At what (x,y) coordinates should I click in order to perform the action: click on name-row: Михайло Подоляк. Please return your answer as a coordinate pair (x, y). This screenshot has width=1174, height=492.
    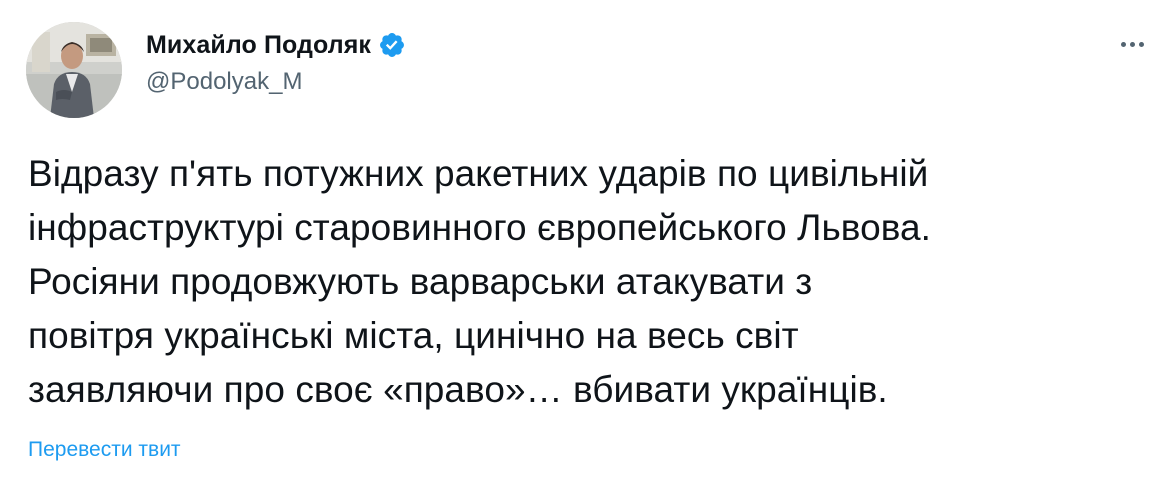
    Looking at the image, I should click on (276, 45).